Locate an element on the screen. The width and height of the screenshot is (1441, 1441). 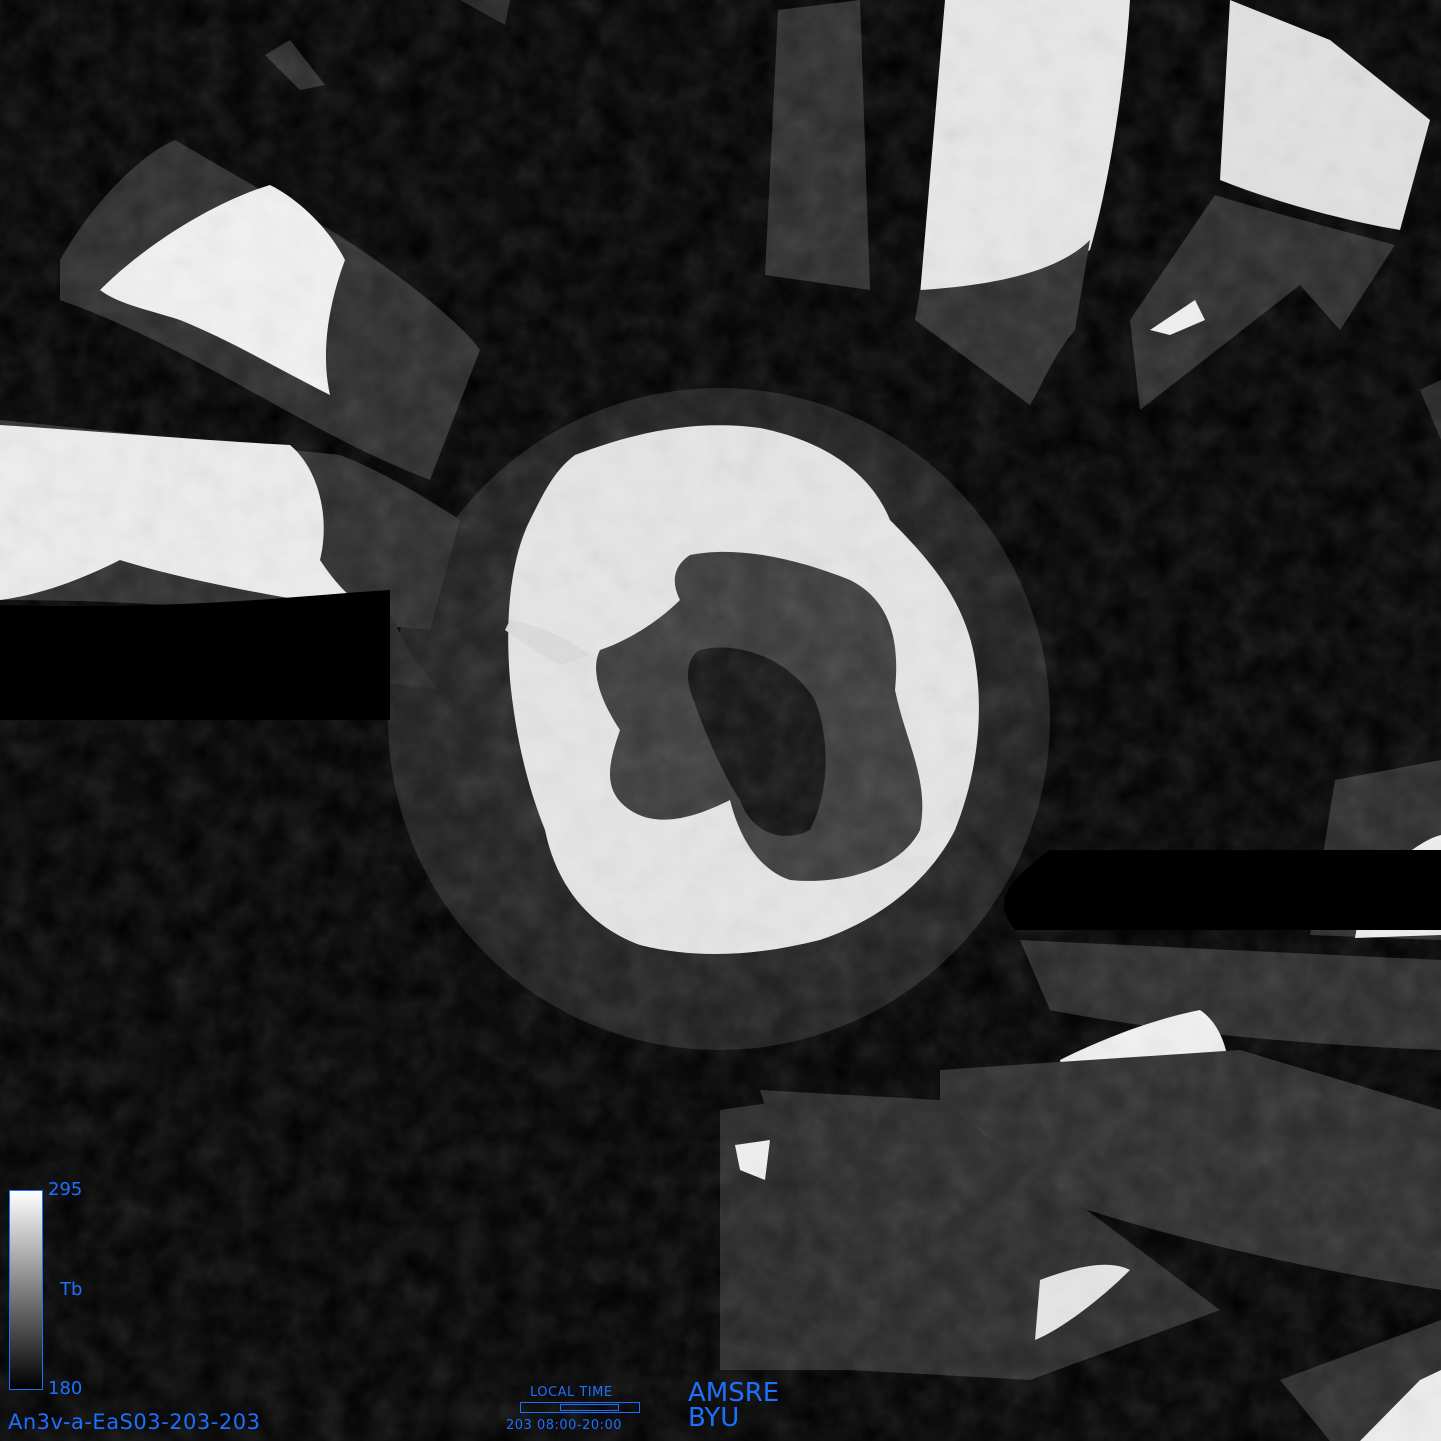
local-time-range: 203 08:00-20:00 is located at coordinates (564, 1425).